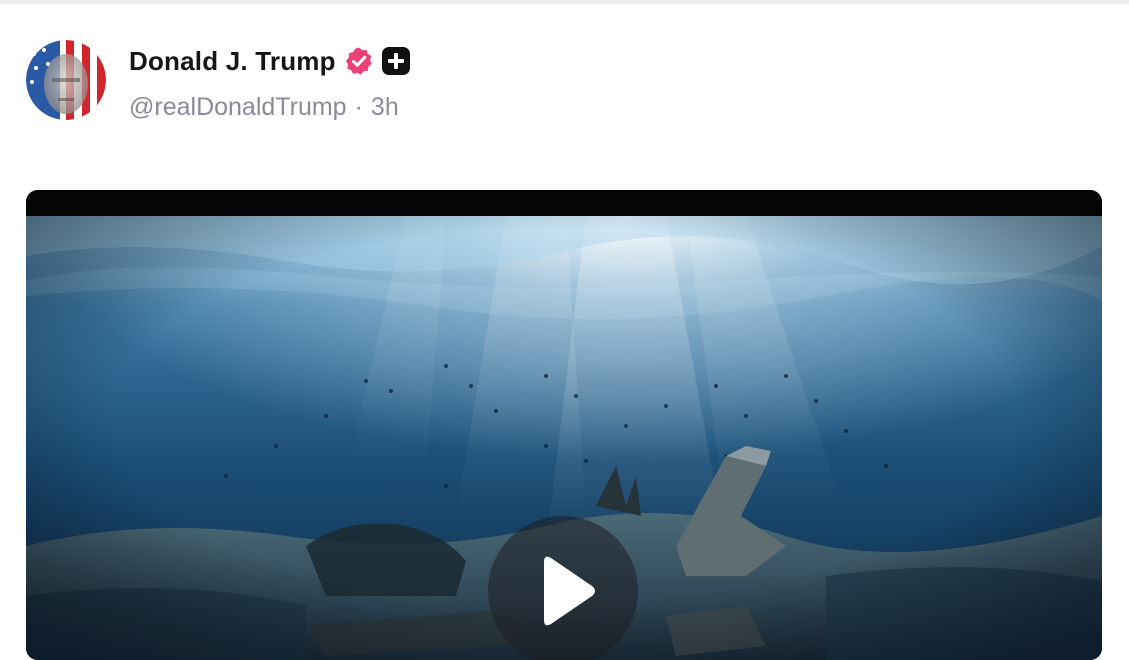 This screenshot has height=660, width=1129. I want to click on post-header: Donald J. Trump @realDonaldTrump · 3h, so click(218, 81).